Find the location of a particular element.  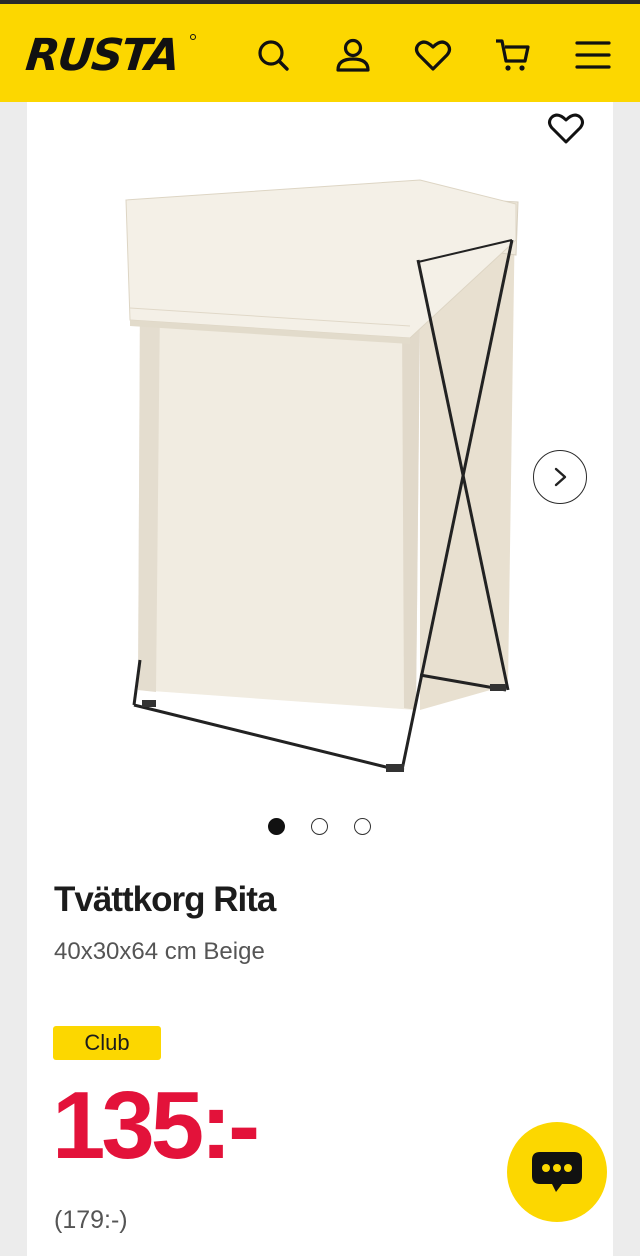

wishlist-button is located at coordinates (433, 55).